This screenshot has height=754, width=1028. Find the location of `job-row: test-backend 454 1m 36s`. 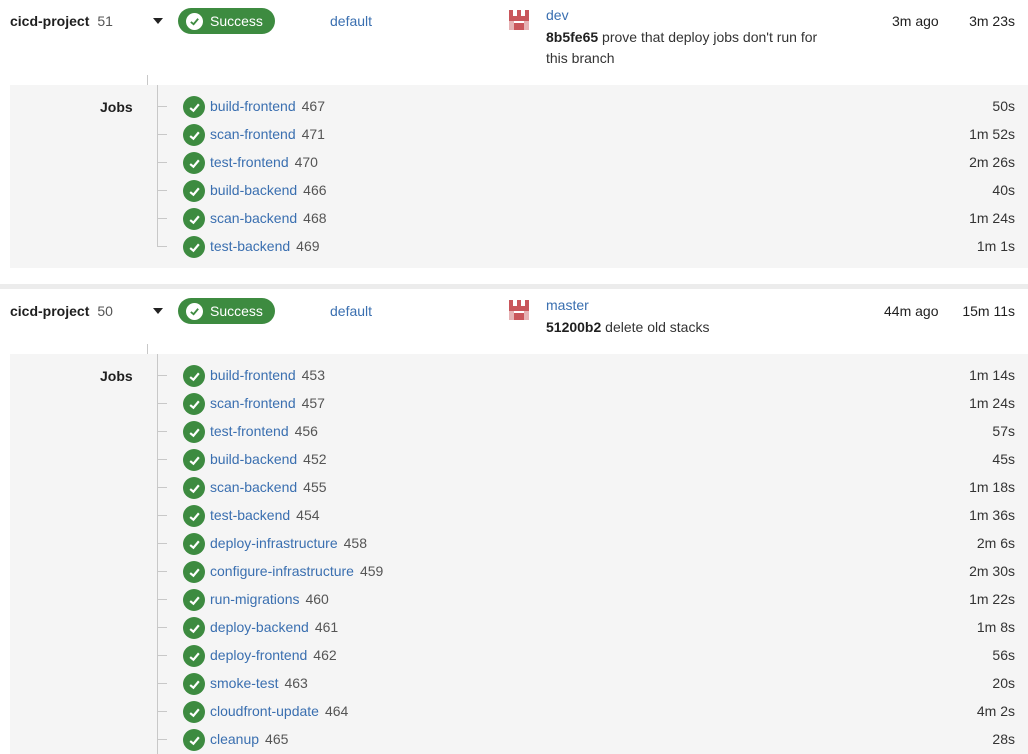

job-row: test-backend 454 1m 36s is located at coordinates (592, 516).